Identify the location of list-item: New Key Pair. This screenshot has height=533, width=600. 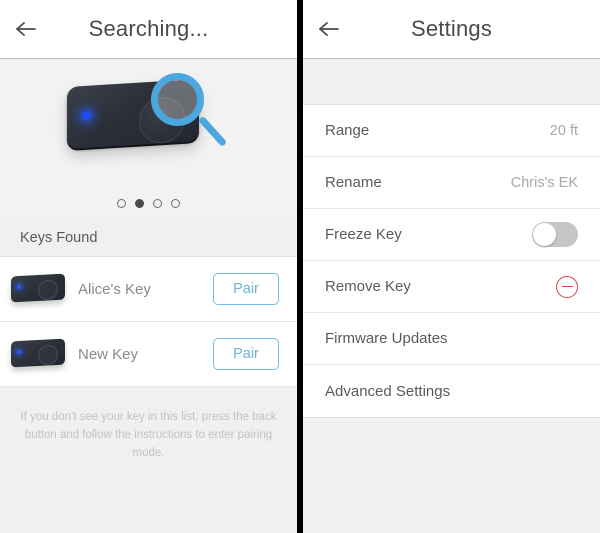
(148, 354).